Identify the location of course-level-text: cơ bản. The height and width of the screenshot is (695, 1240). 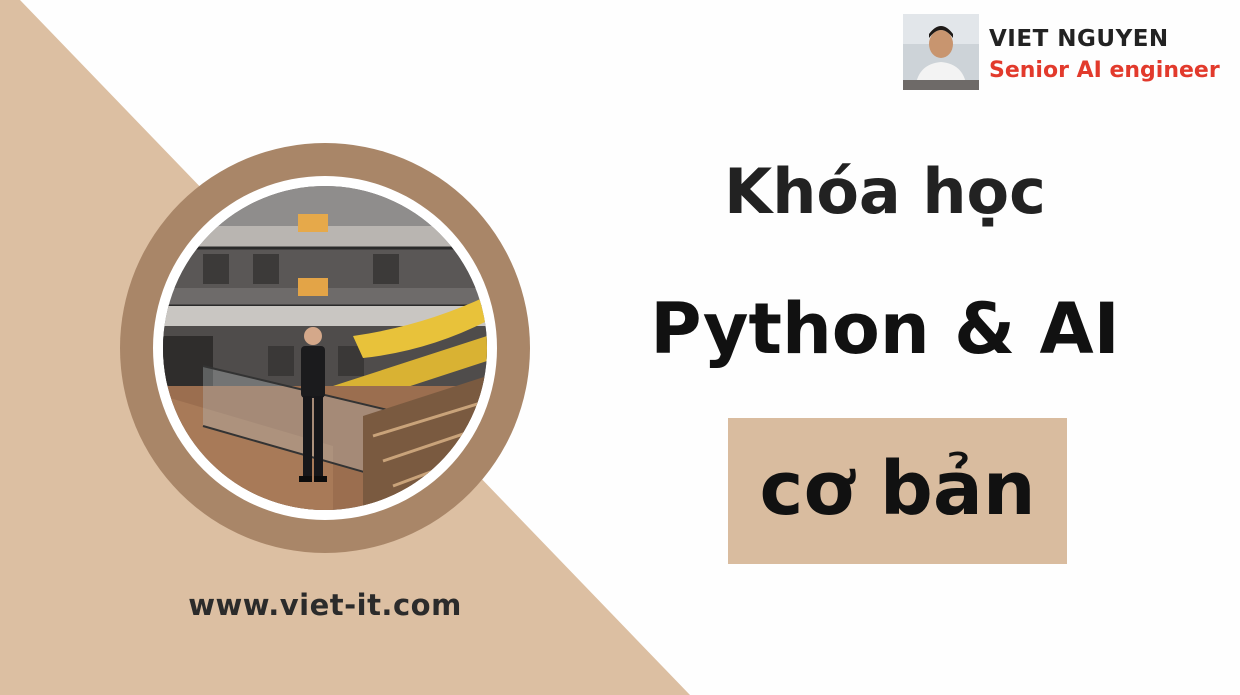
(897, 489).